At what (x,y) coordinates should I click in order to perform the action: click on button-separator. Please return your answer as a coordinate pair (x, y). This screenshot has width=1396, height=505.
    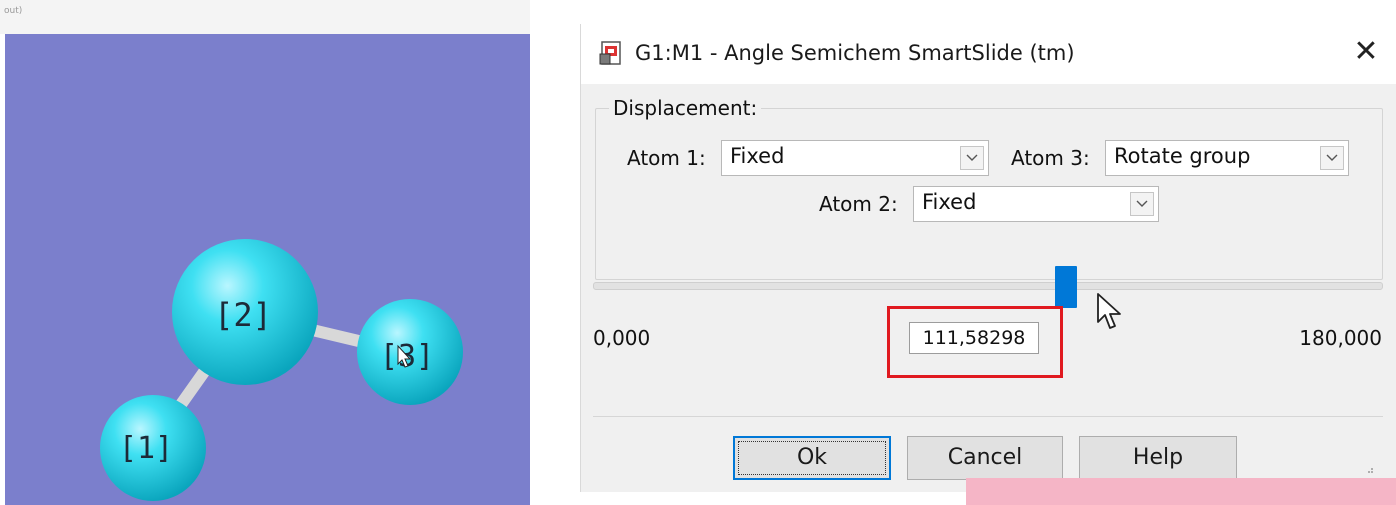
    Looking at the image, I should click on (988, 416).